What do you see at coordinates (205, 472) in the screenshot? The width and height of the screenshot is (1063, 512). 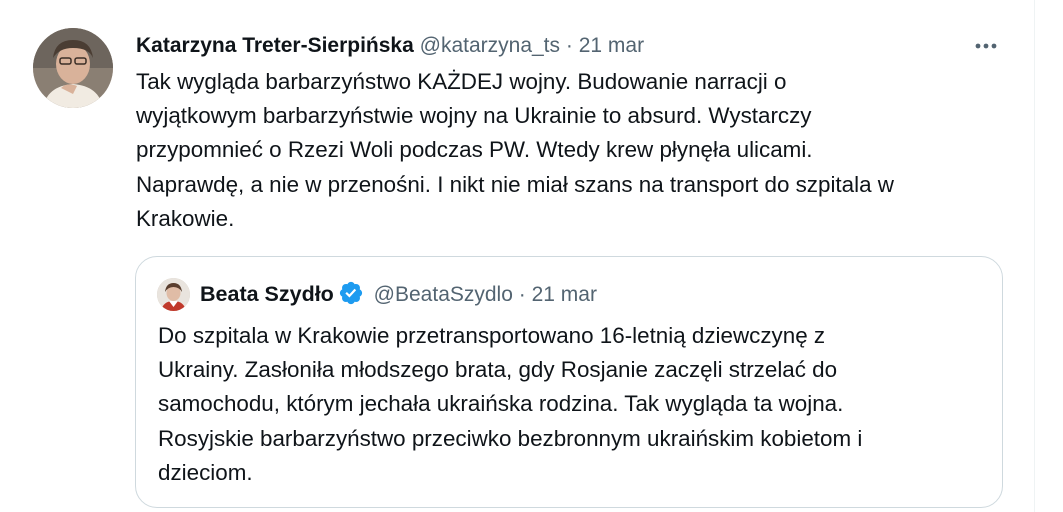 I see `quoted-text-line: dzieciom.` at bounding box center [205, 472].